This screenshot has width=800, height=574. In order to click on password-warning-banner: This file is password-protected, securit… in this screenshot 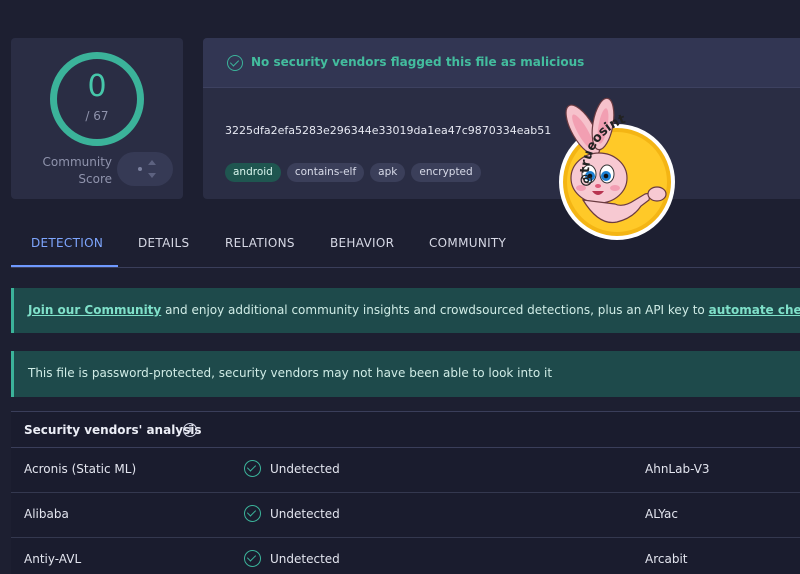, I will do `click(405, 374)`.